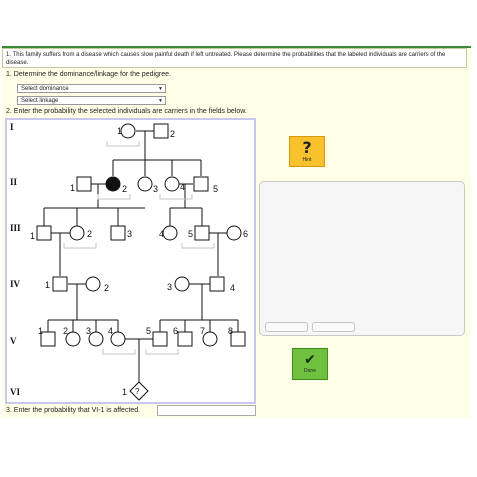  What do you see at coordinates (118, 339) in the screenshot?
I see `pedigree-female-V4` at bounding box center [118, 339].